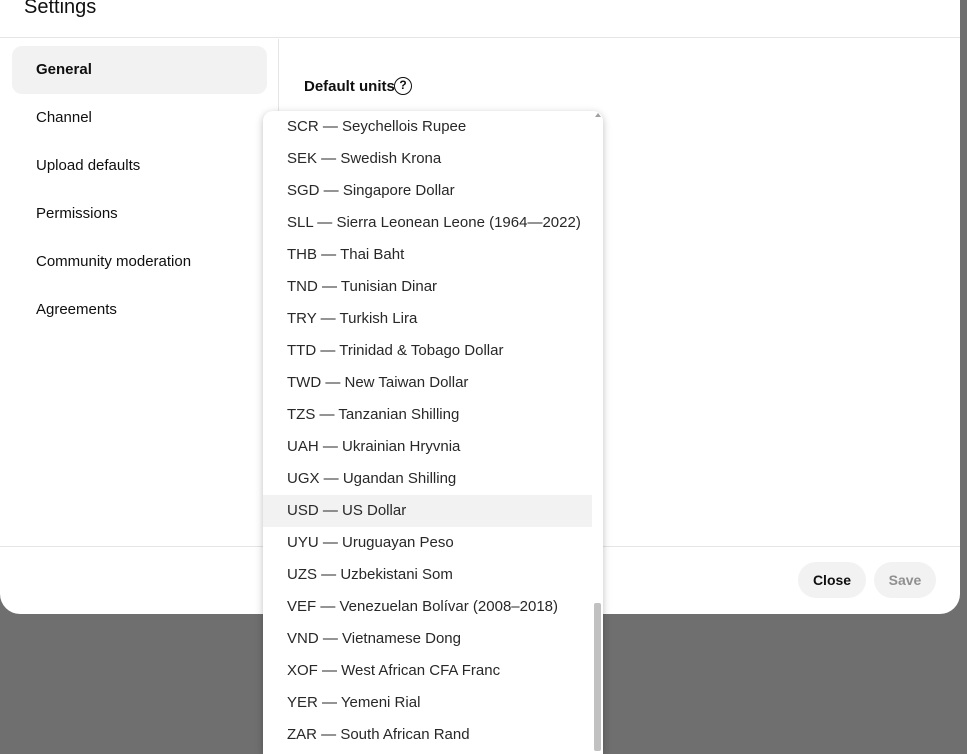  I want to click on currency-option: TRY — Turkish Lira, so click(427, 319).